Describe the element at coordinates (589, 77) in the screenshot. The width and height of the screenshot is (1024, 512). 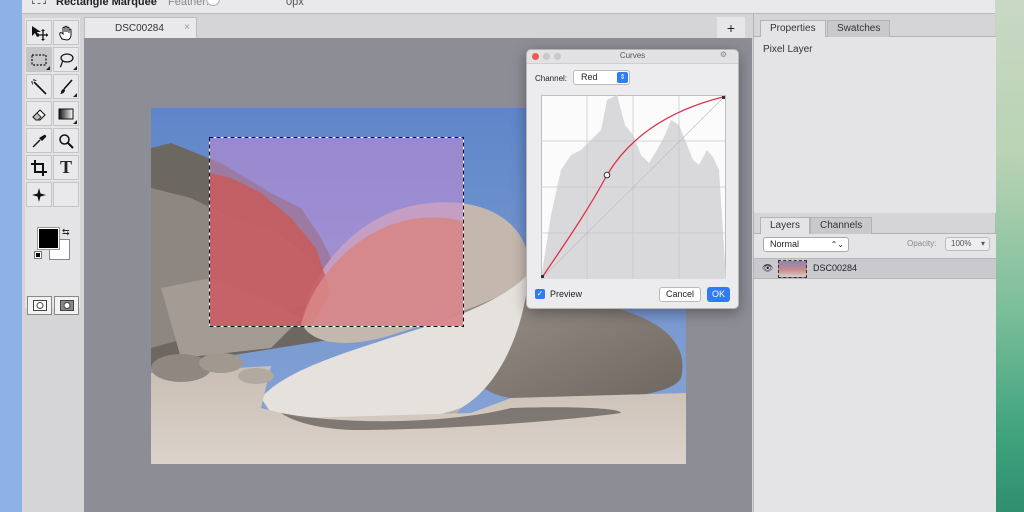
I see `channel-value: Red` at that location.